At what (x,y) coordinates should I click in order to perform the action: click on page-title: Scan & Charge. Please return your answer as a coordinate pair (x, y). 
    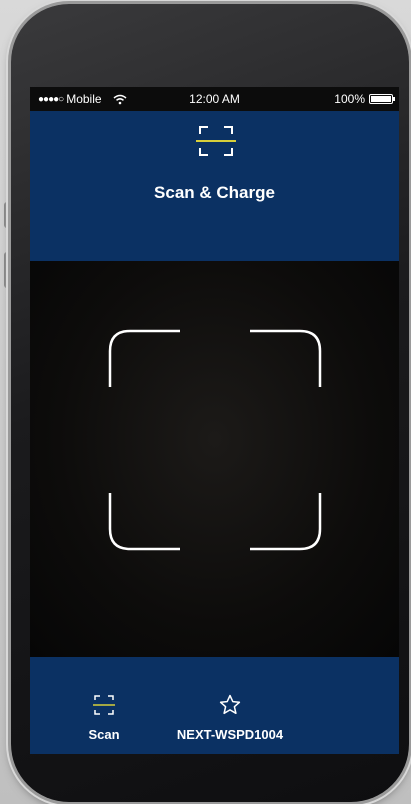
    Looking at the image, I should click on (214, 192).